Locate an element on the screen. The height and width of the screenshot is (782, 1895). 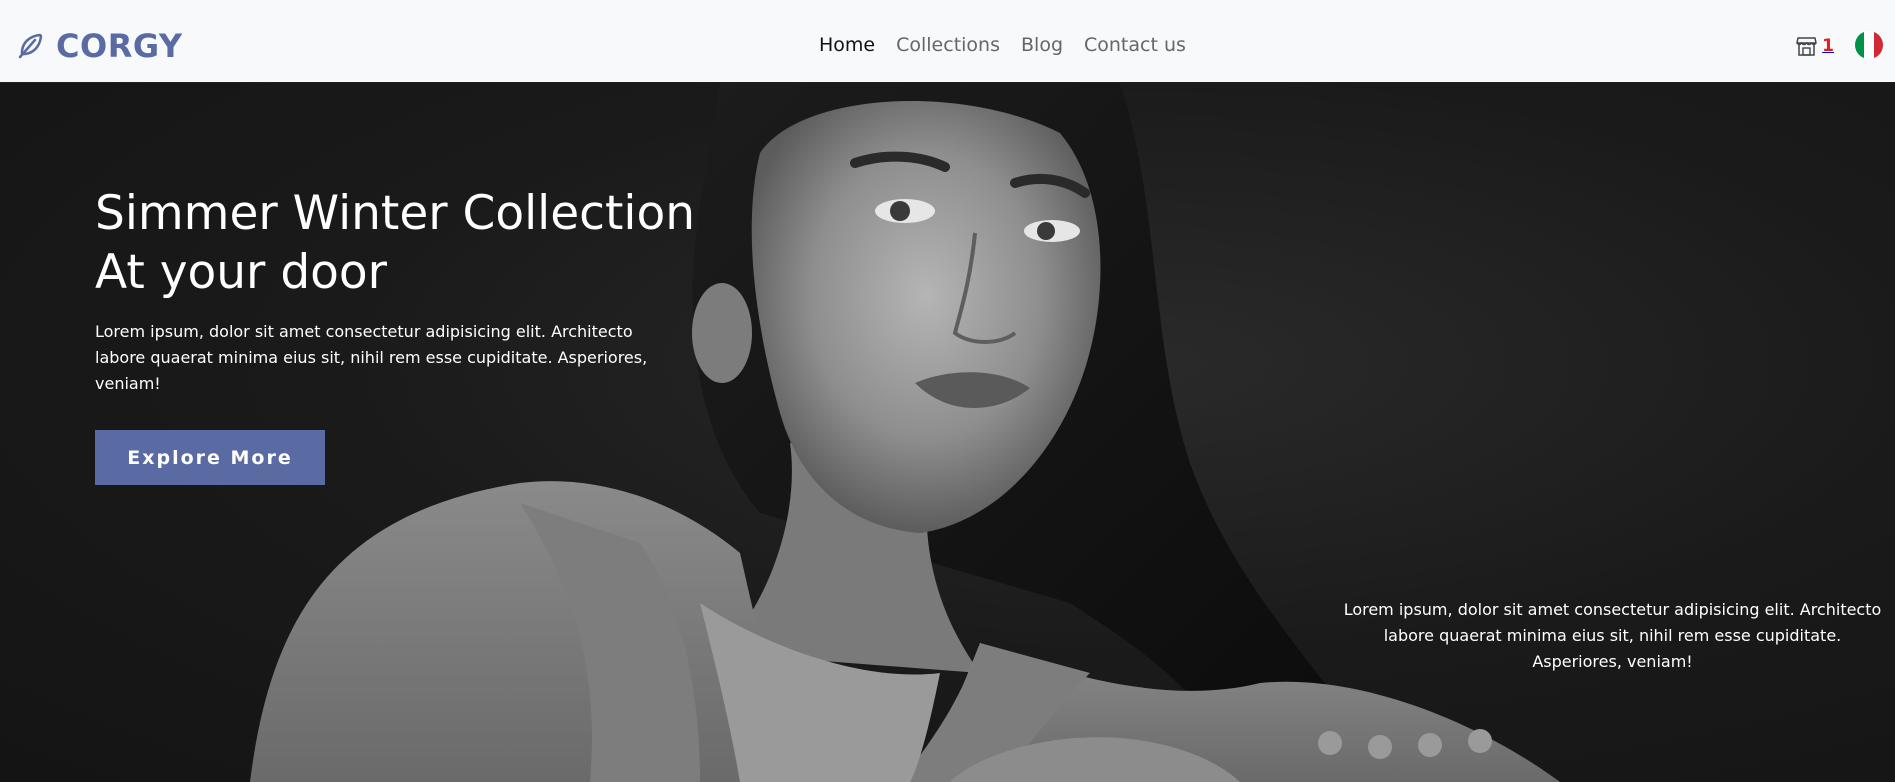
hero-title: Simmer Winter Collection At your door is located at coordinates (445, 243).